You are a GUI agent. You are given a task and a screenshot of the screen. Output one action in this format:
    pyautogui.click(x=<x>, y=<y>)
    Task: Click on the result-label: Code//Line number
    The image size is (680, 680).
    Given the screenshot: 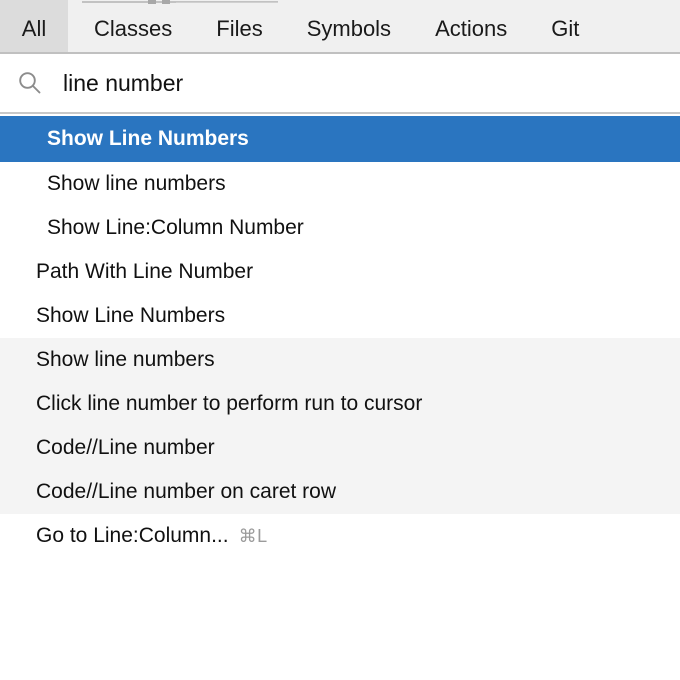 What is the action you would take?
    pyautogui.click(x=125, y=447)
    